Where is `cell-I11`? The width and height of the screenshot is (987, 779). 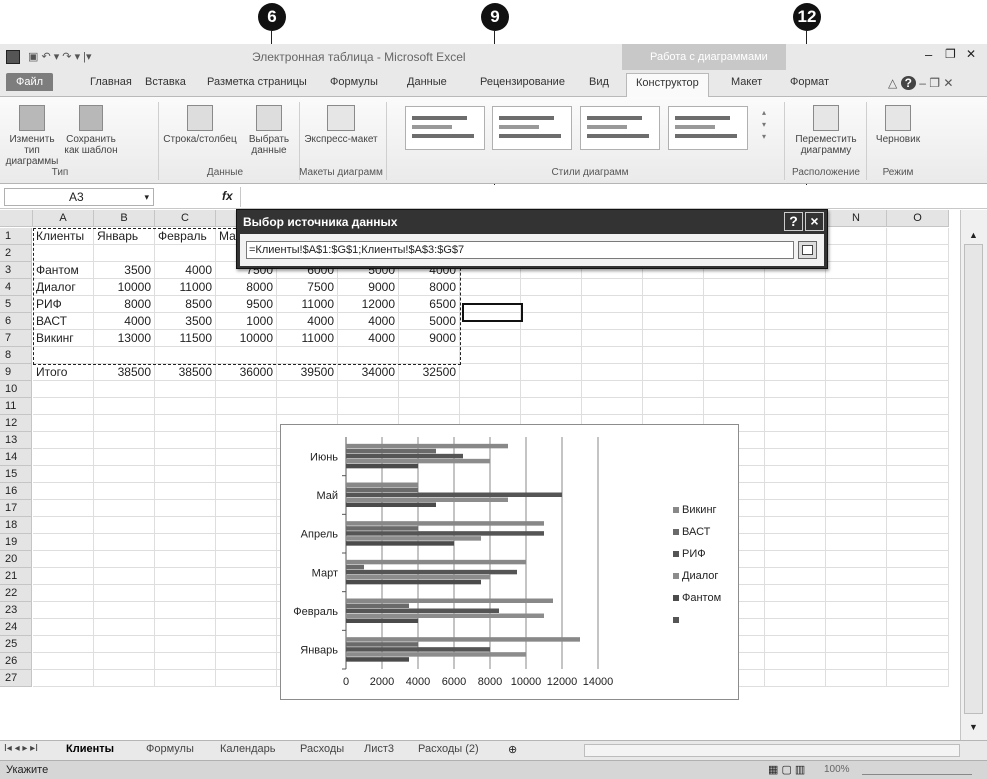
cell-I11 is located at coordinates (551, 406).